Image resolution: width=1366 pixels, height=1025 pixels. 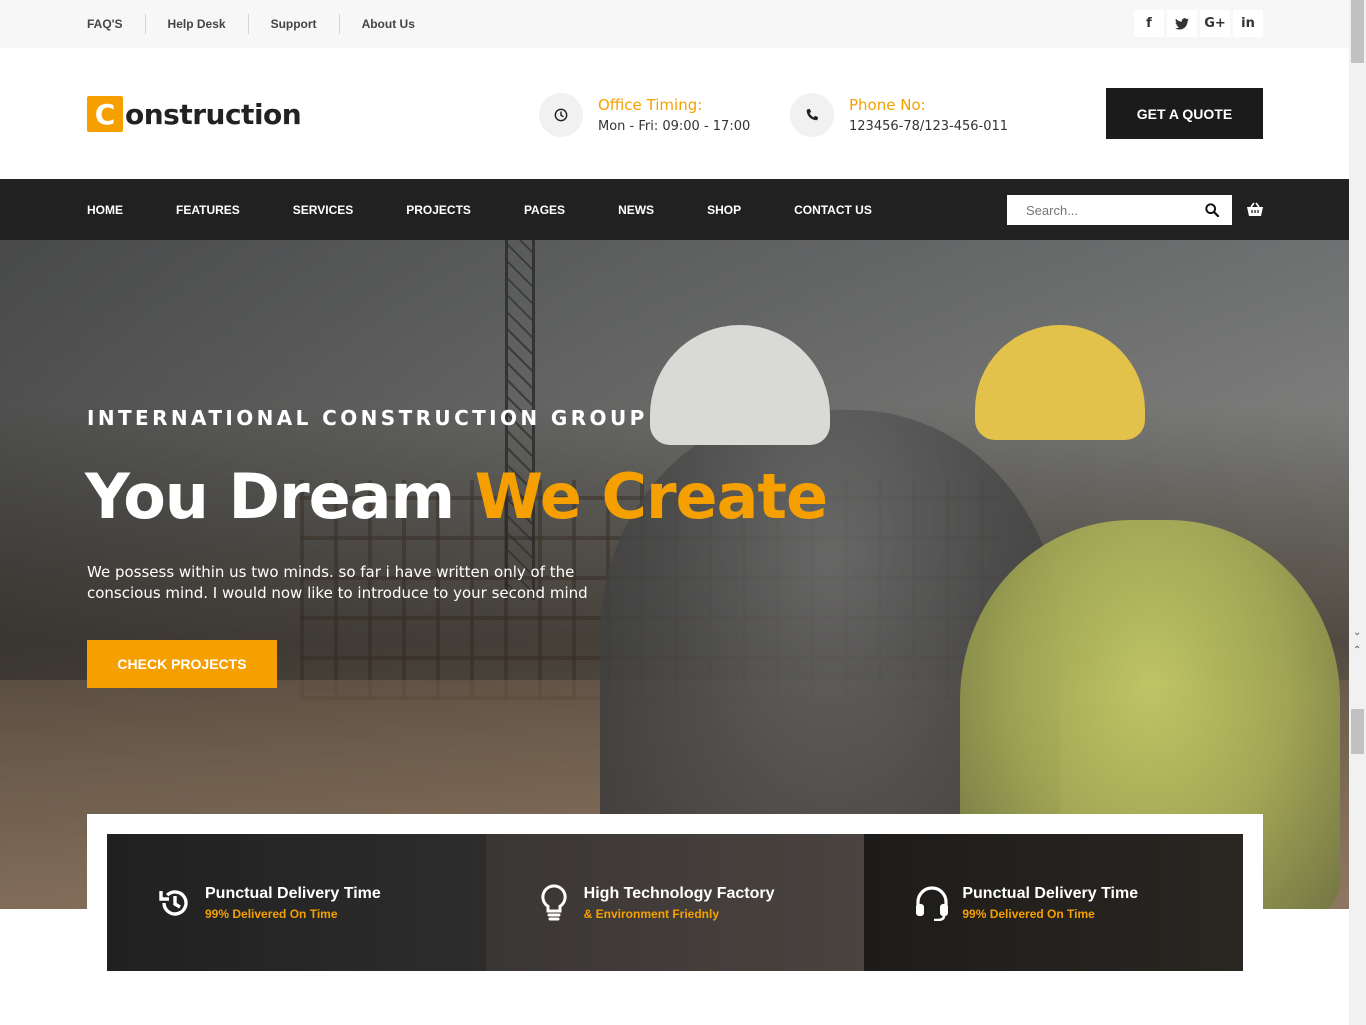 What do you see at coordinates (438, 210) in the screenshot?
I see `nav-projects: PROJECTS` at bounding box center [438, 210].